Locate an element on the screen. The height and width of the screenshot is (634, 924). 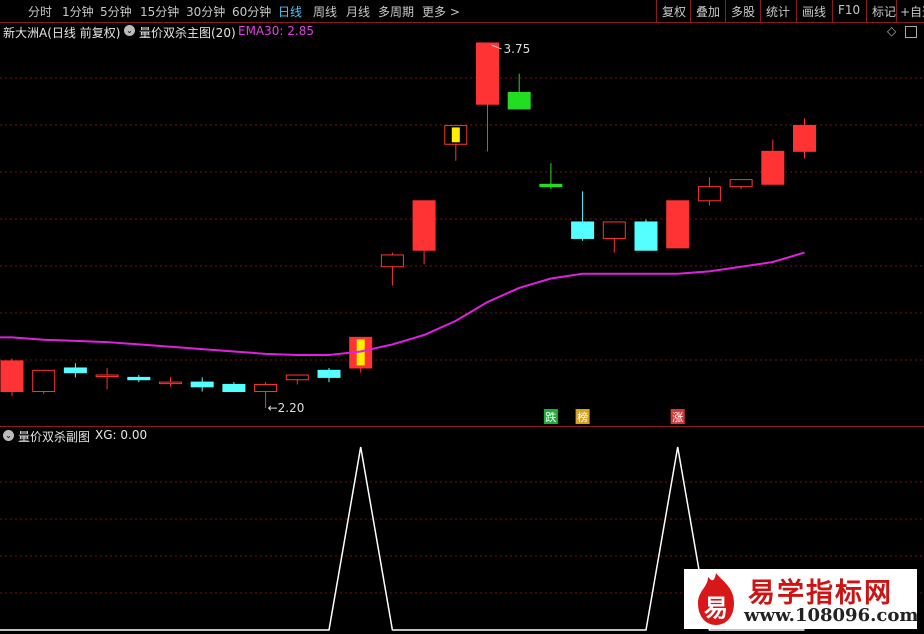
tool-button-7: +自选 is located at coordinates (912, 11).